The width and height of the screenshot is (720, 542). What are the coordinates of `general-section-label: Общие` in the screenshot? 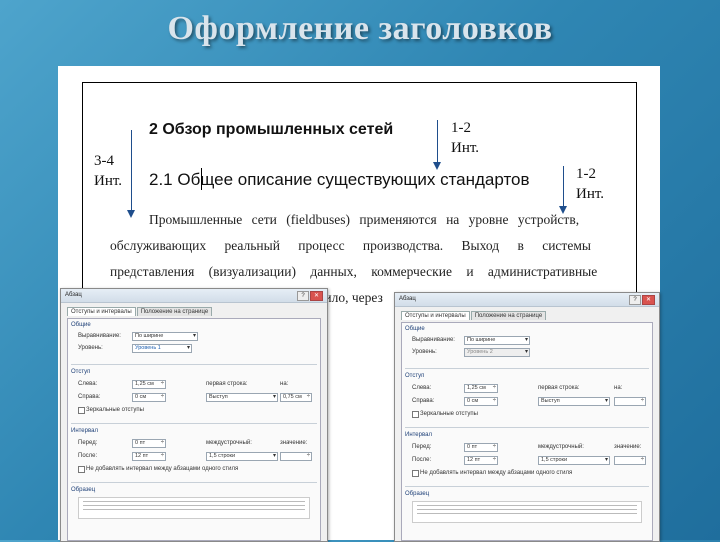 It's located at (81, 325).